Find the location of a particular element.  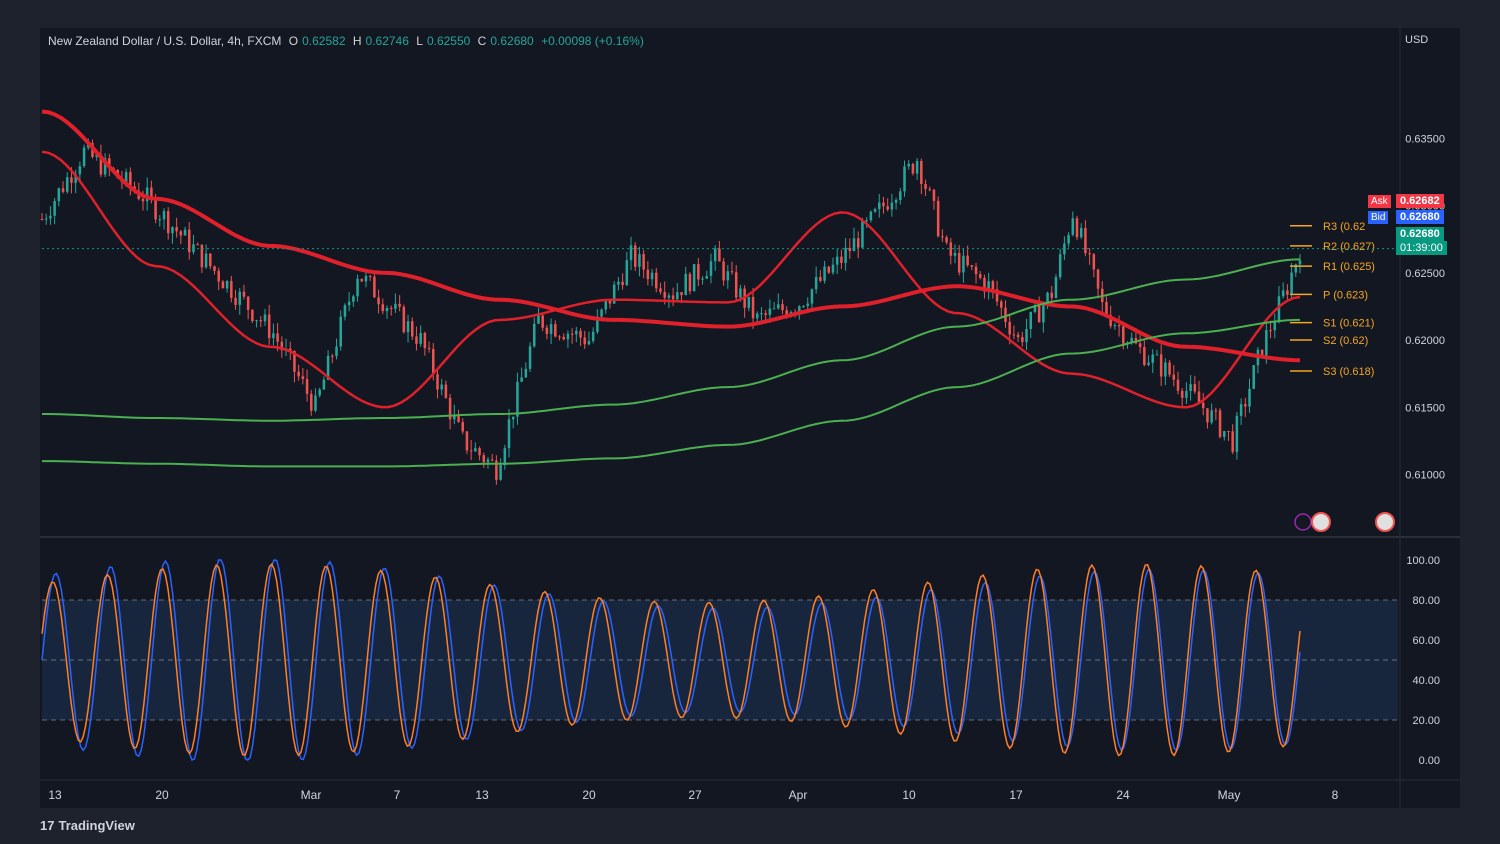

pivot-level-label: S1 (0.621) is located at coordinates (1348, 324).